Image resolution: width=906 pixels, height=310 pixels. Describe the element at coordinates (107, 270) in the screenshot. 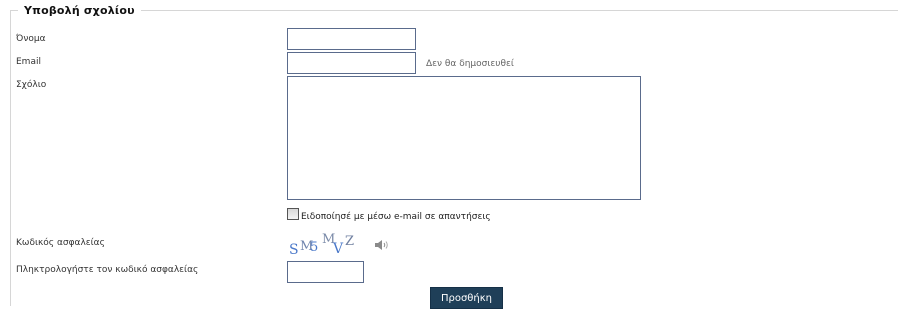

I see `captcha-input-label: Πληκτρολογήστε τον κωδικό ασφαλείας` at that location.